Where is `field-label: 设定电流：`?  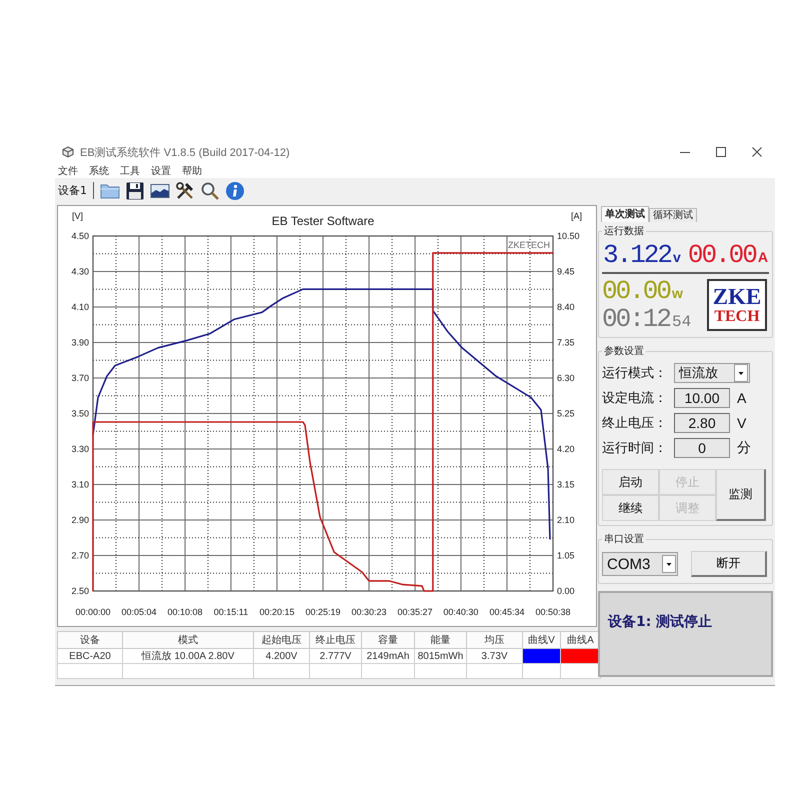
field-label: 设定电流： is located at coordinates (635, 398).